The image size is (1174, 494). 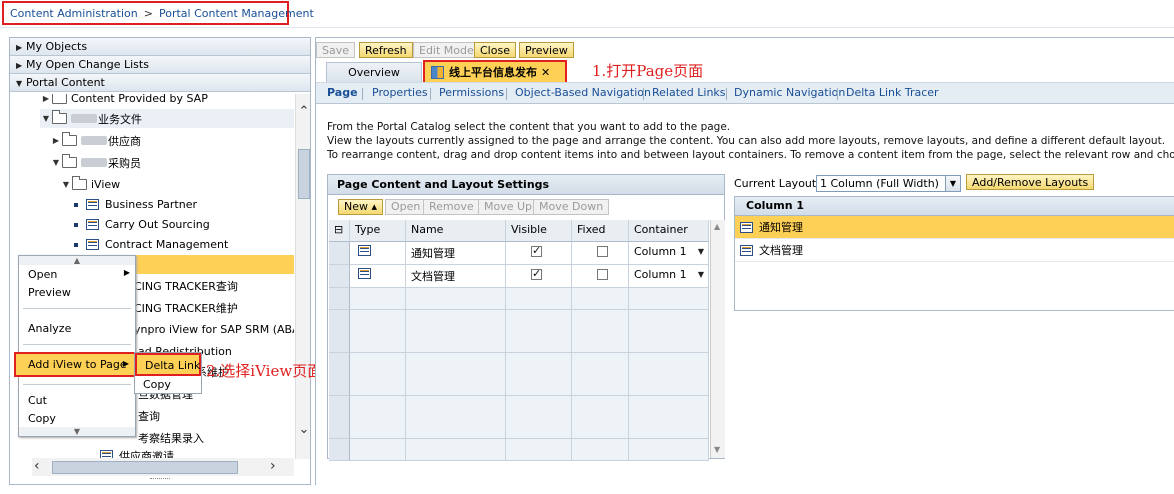 I want to click on tree-node: ▼ 业务文件, so click(x=167, y=118).